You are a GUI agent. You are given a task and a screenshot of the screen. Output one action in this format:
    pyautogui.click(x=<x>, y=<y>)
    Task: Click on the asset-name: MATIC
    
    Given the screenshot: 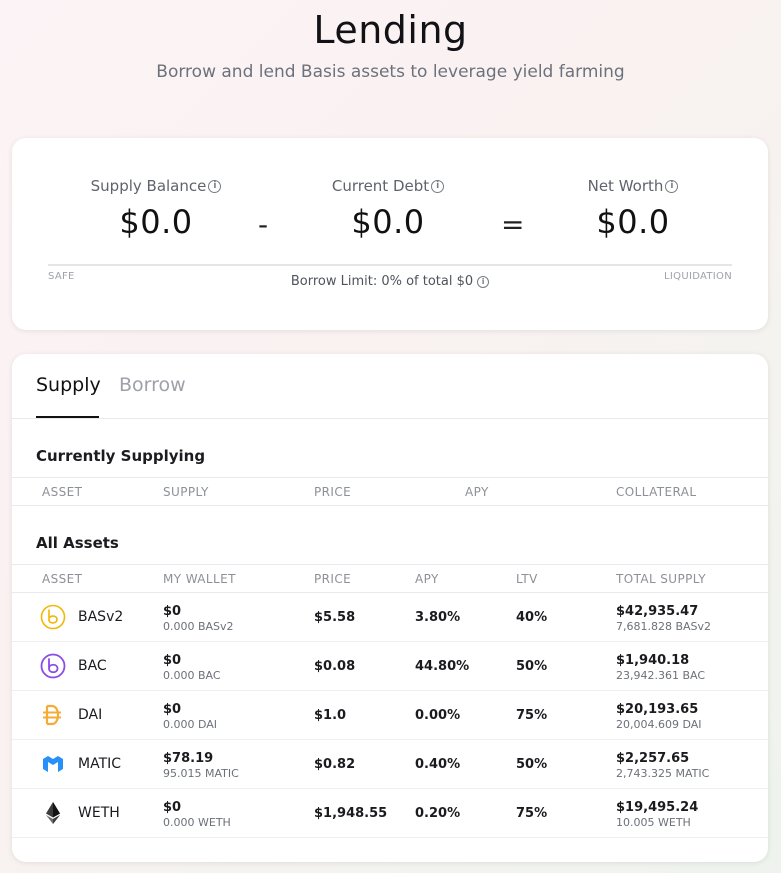 What is the action you would take?
    pyautogui.click(x=100, y=764)
    